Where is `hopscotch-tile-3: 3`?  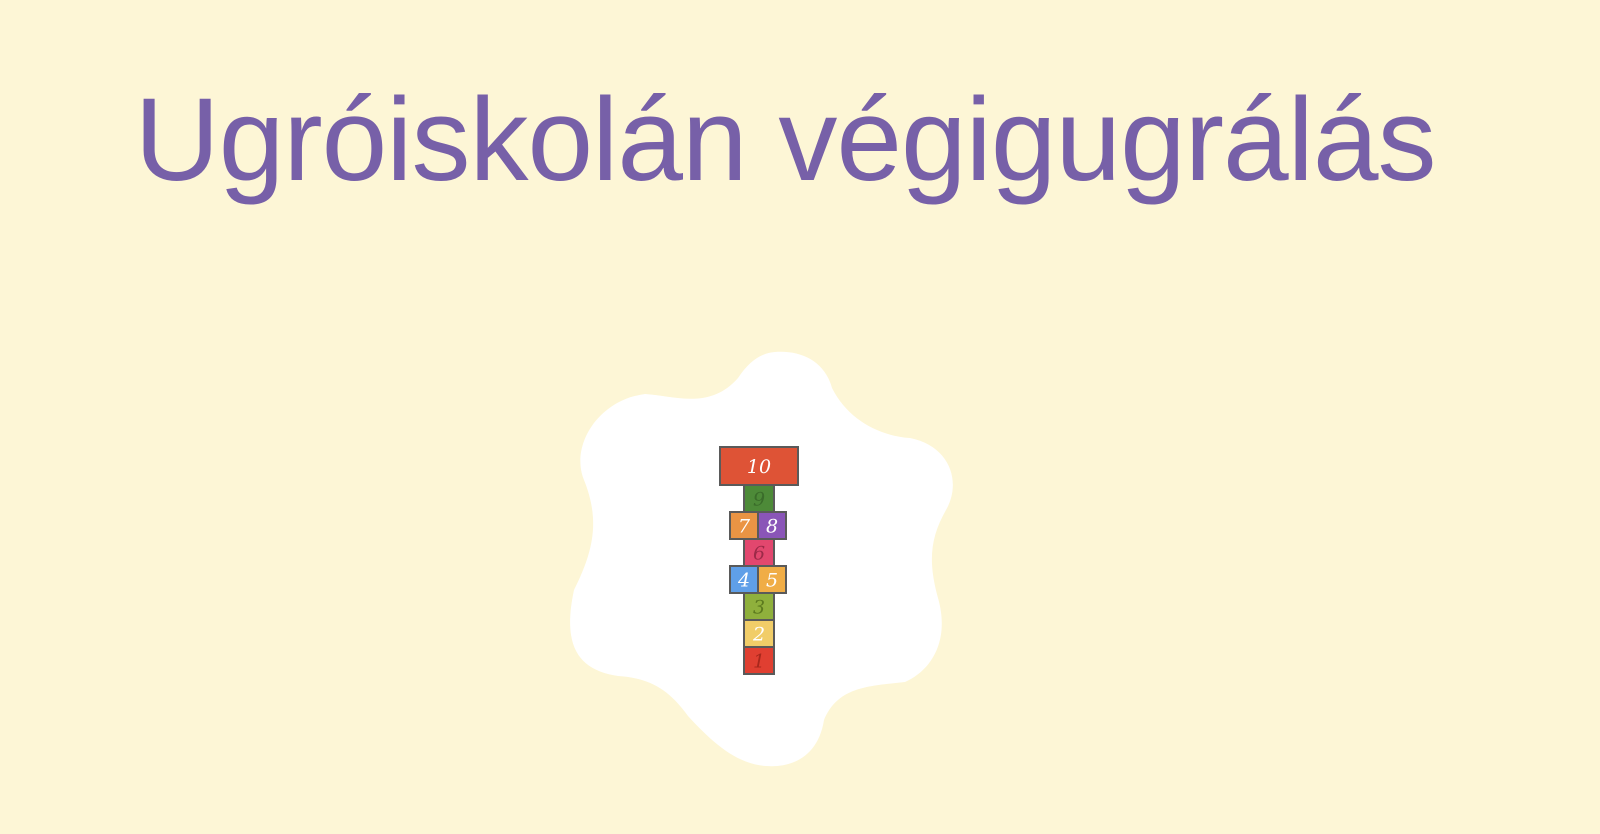 hopscotch-tile-3: 3 is located at coordinates (759, 606).